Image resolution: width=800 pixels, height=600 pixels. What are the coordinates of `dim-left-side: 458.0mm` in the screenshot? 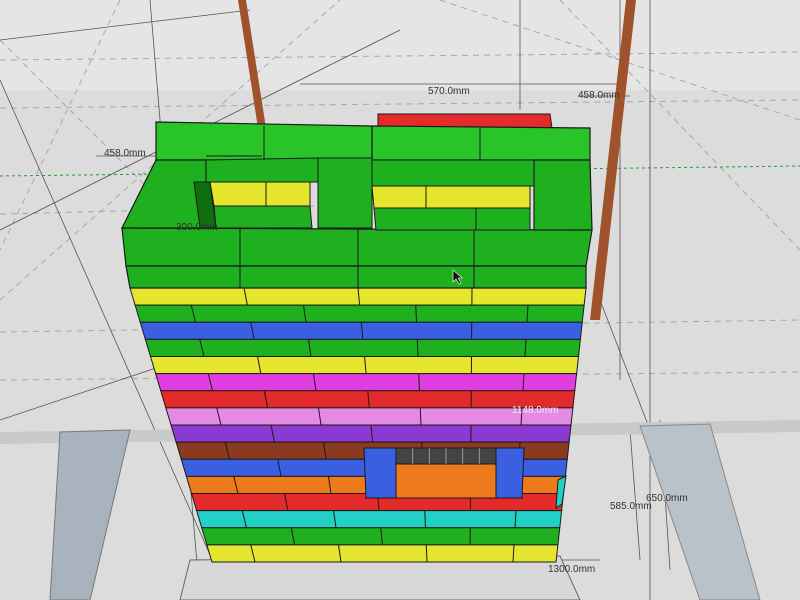 It's located at (125, 153).